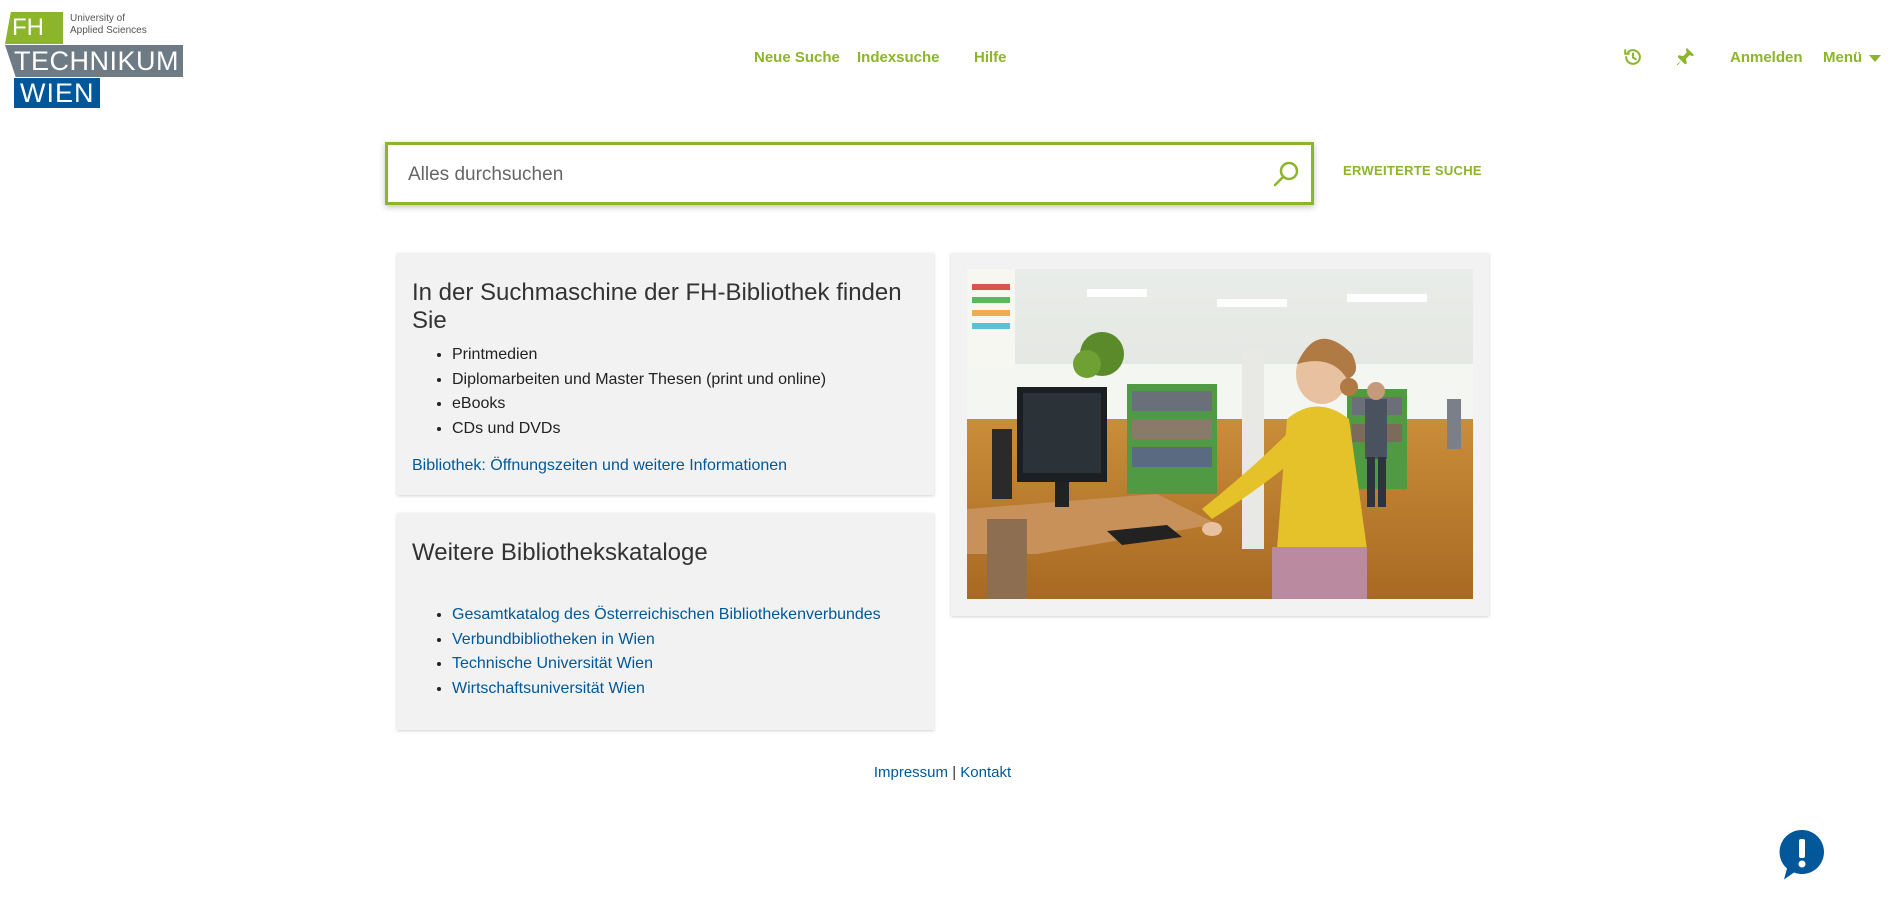  What do you see at coordinates (560, 552) in the screenshot?
I see `card-title: Weitere Bibliothekskataloge` at bounding box center [560, 552].